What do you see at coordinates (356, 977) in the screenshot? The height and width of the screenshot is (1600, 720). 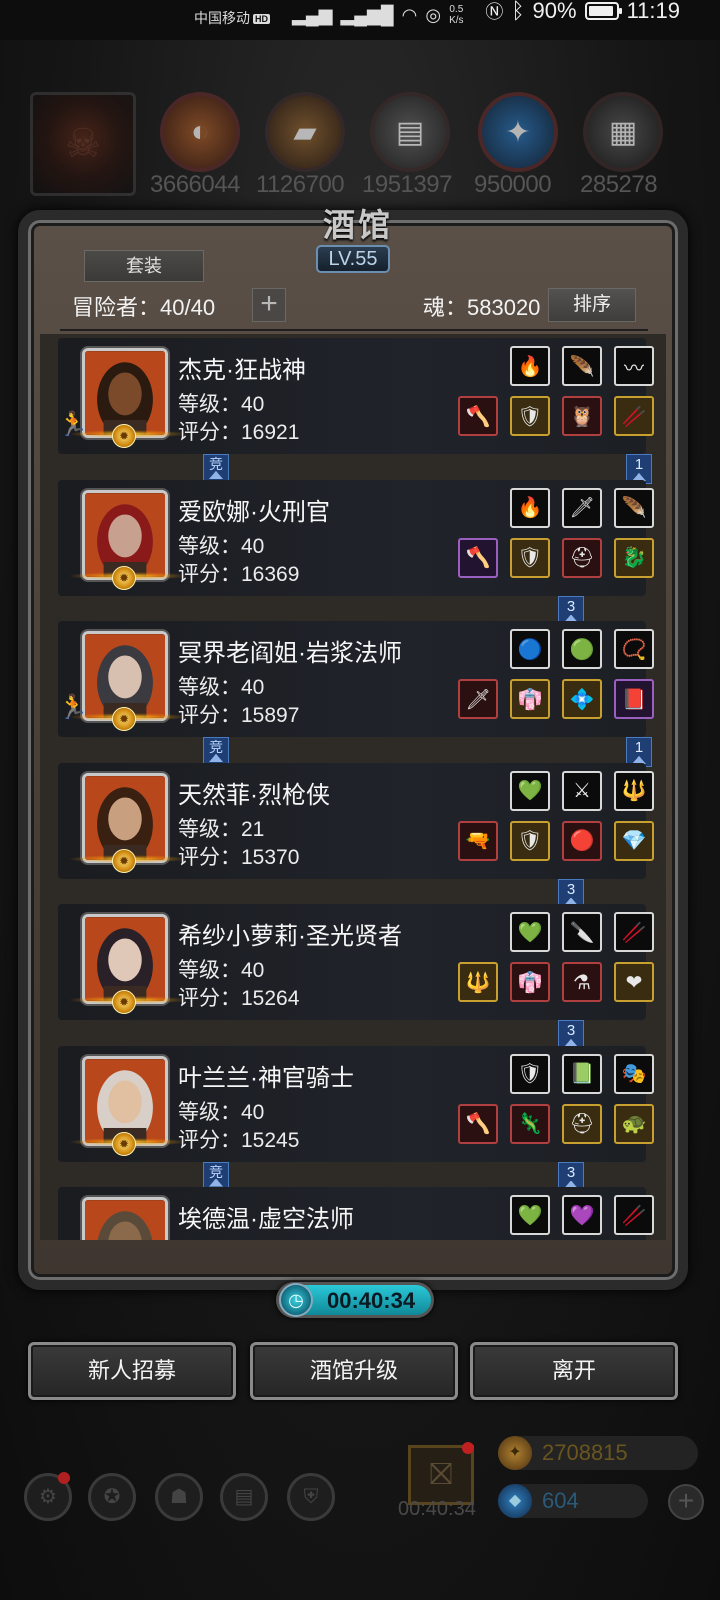 I see `hero-card: ✹ 希纱小萝莉·圣光贤者 等级：40 评分：15264 💚 🔪 🥢 🔱 👘 ⚗ ❤ 3` at bounding box center [356, 977].